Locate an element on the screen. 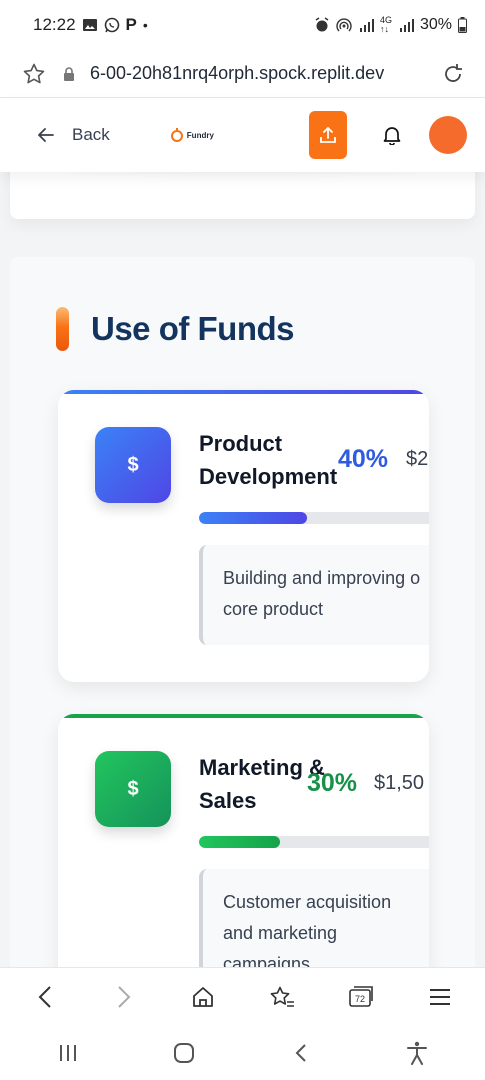  4g-icon: 4G ↑↓ is located at coordinates (385, 24).